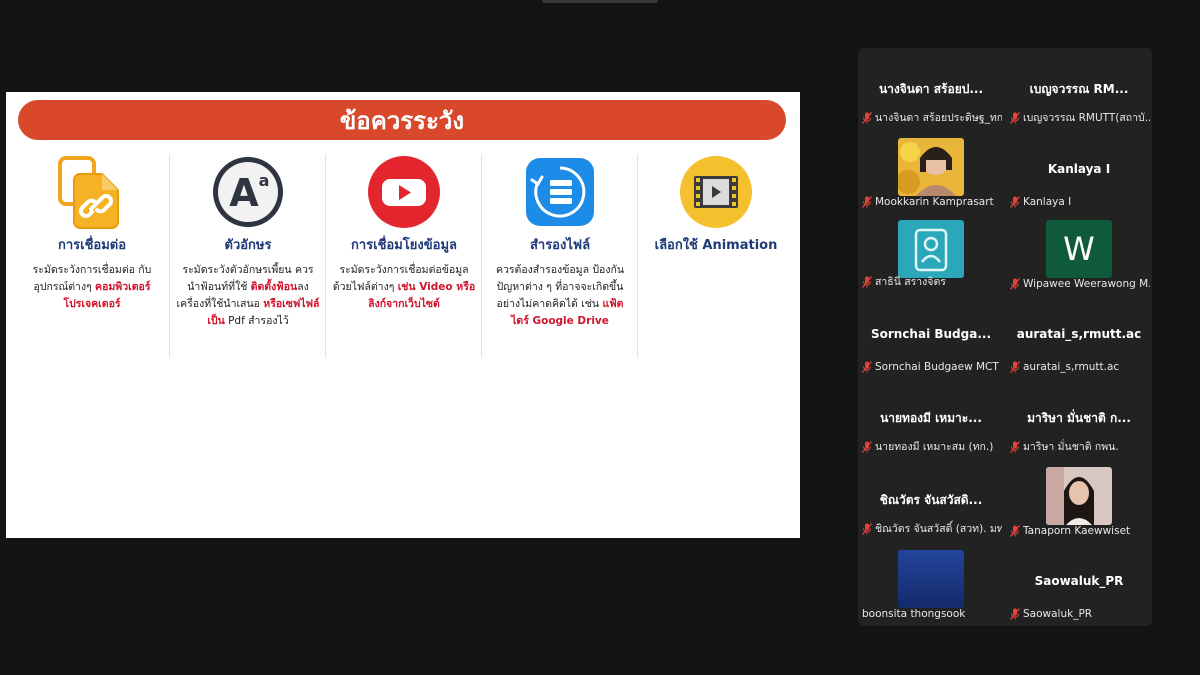 This screenshot has height=675, width=1200. I want to click on participant-label: boonsita thongsook, so click(913, 614).